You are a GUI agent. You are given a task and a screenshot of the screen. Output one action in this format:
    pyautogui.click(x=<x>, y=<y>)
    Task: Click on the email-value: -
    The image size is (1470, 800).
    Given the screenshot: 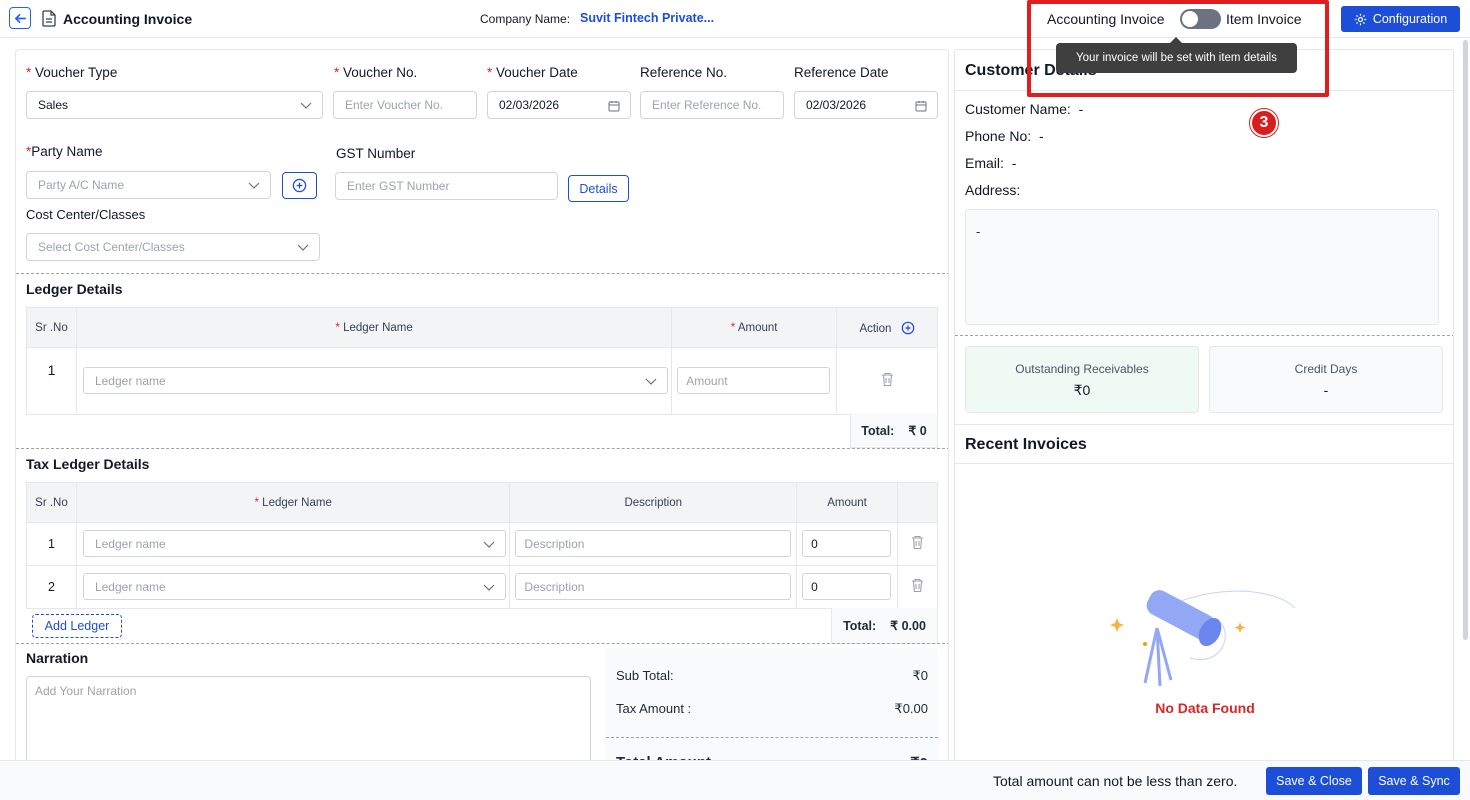 What is the action you would take?
    pyautogui.click(x=1014, y=163)
    